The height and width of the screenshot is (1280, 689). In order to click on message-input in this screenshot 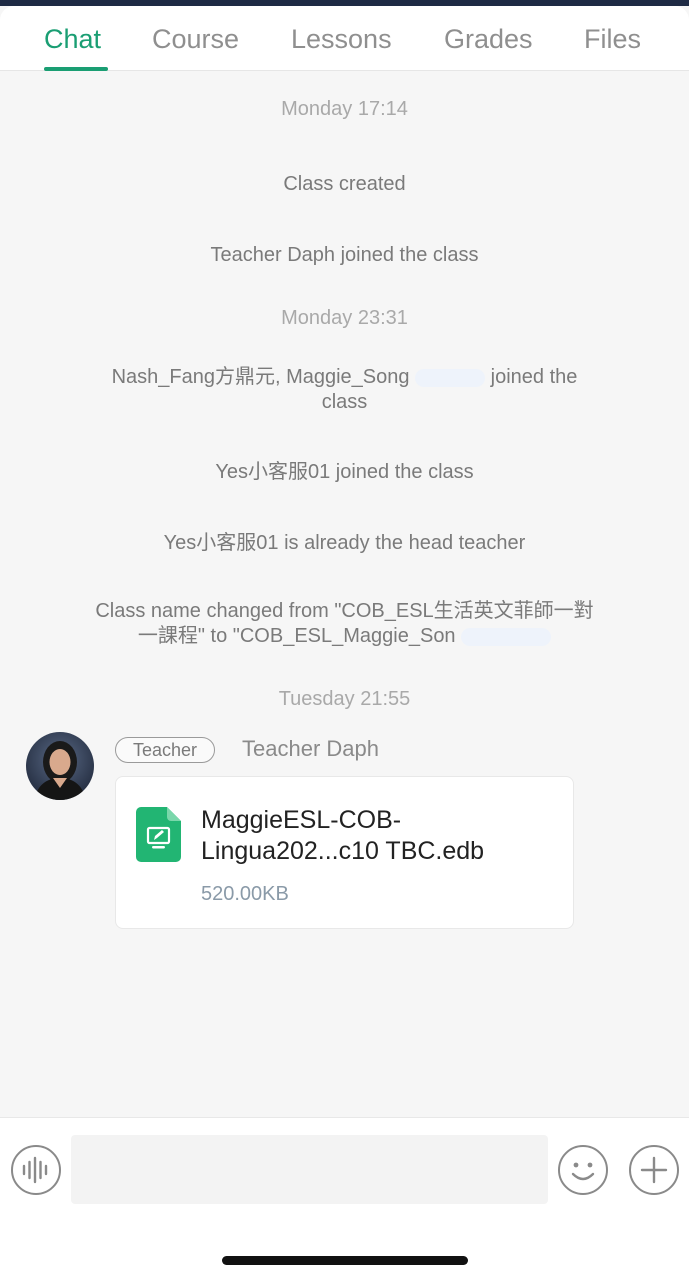, I will do `click(309, 1169)`.